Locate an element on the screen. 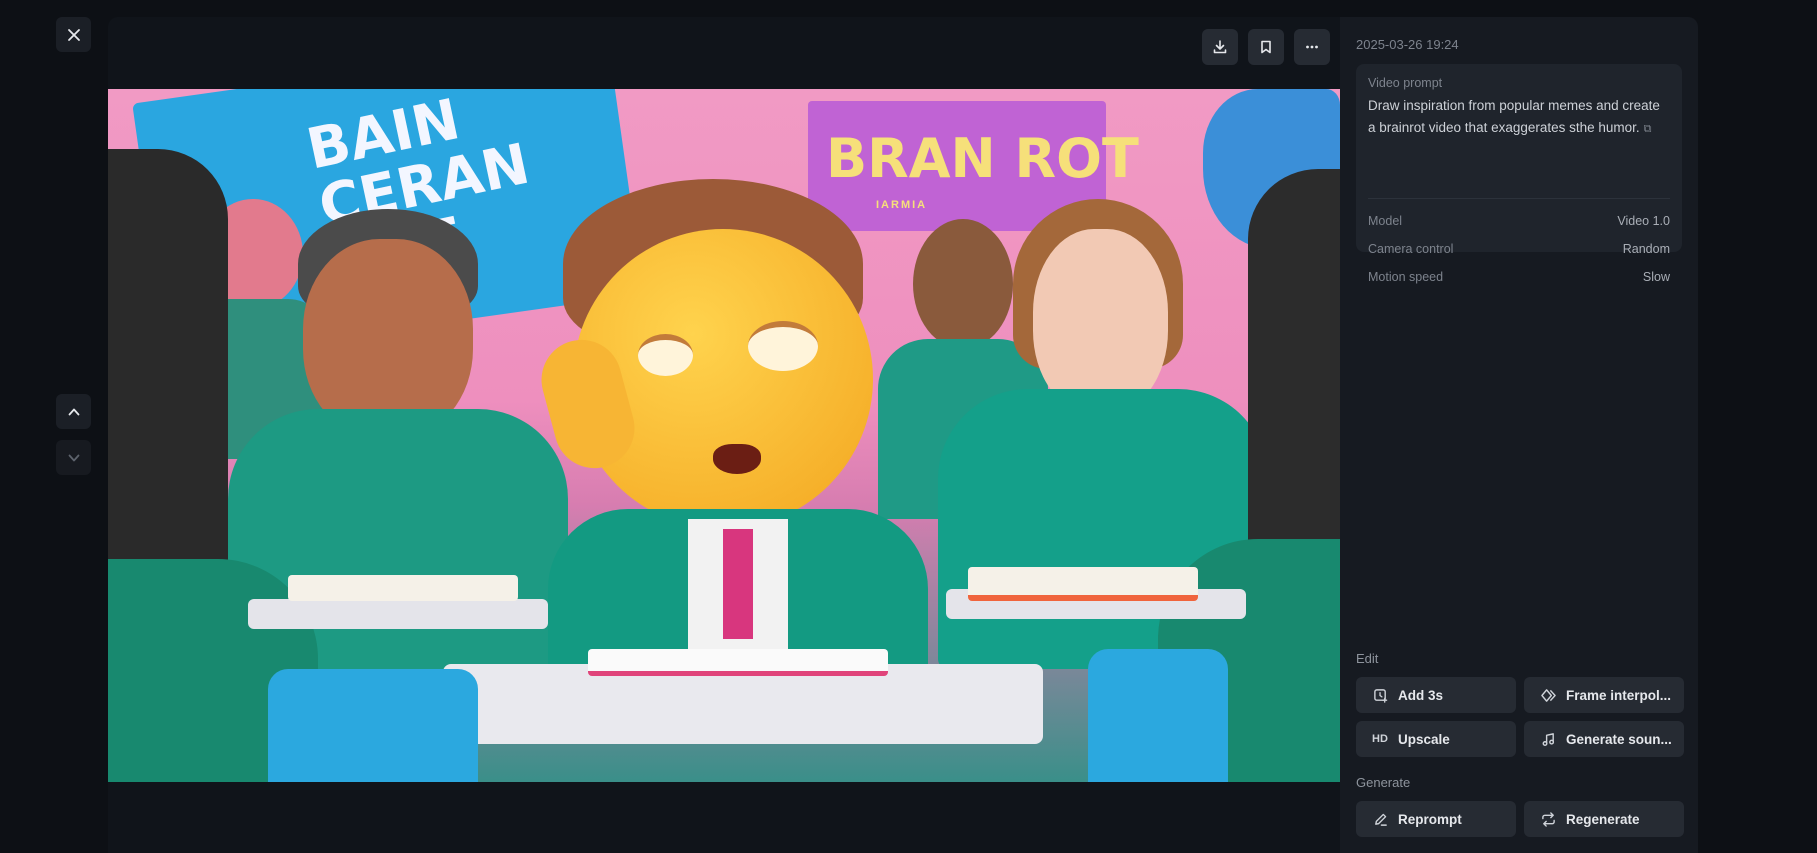 The height and width of the screenshot is (853, 1817). more-icon is located at coordinates (1312, 47).